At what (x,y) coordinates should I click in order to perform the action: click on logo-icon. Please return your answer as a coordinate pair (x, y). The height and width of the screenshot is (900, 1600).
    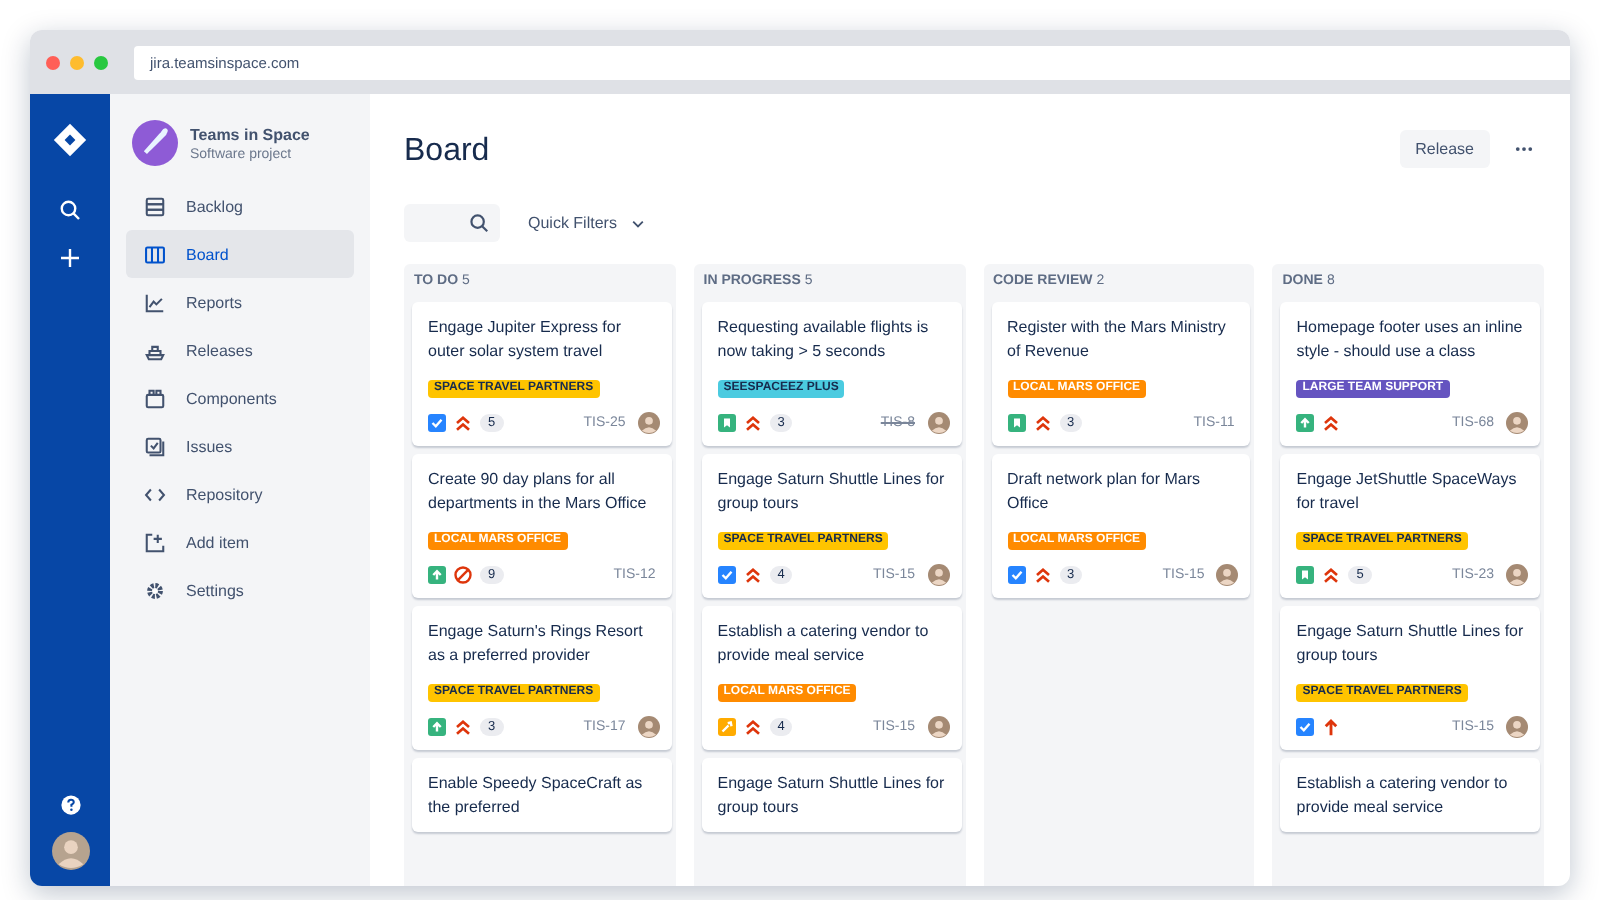
    Looking at the image, I should click on (70, 140).